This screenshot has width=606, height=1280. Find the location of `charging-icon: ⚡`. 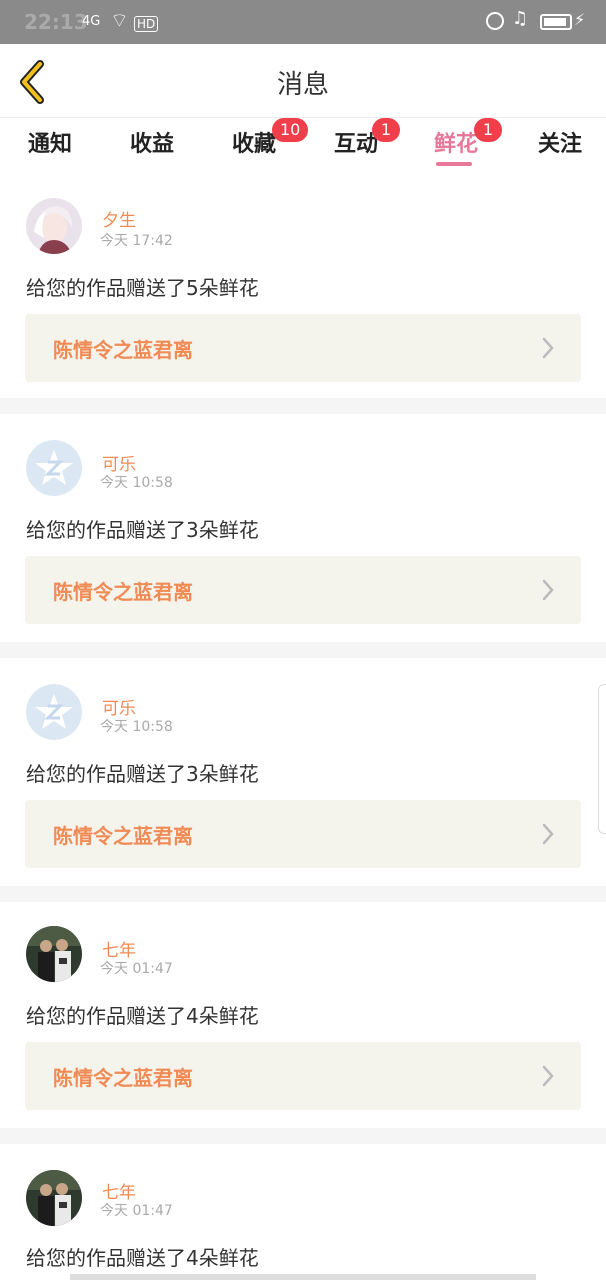

charging-icon: ⚡ is located at coordinates (580, 19).